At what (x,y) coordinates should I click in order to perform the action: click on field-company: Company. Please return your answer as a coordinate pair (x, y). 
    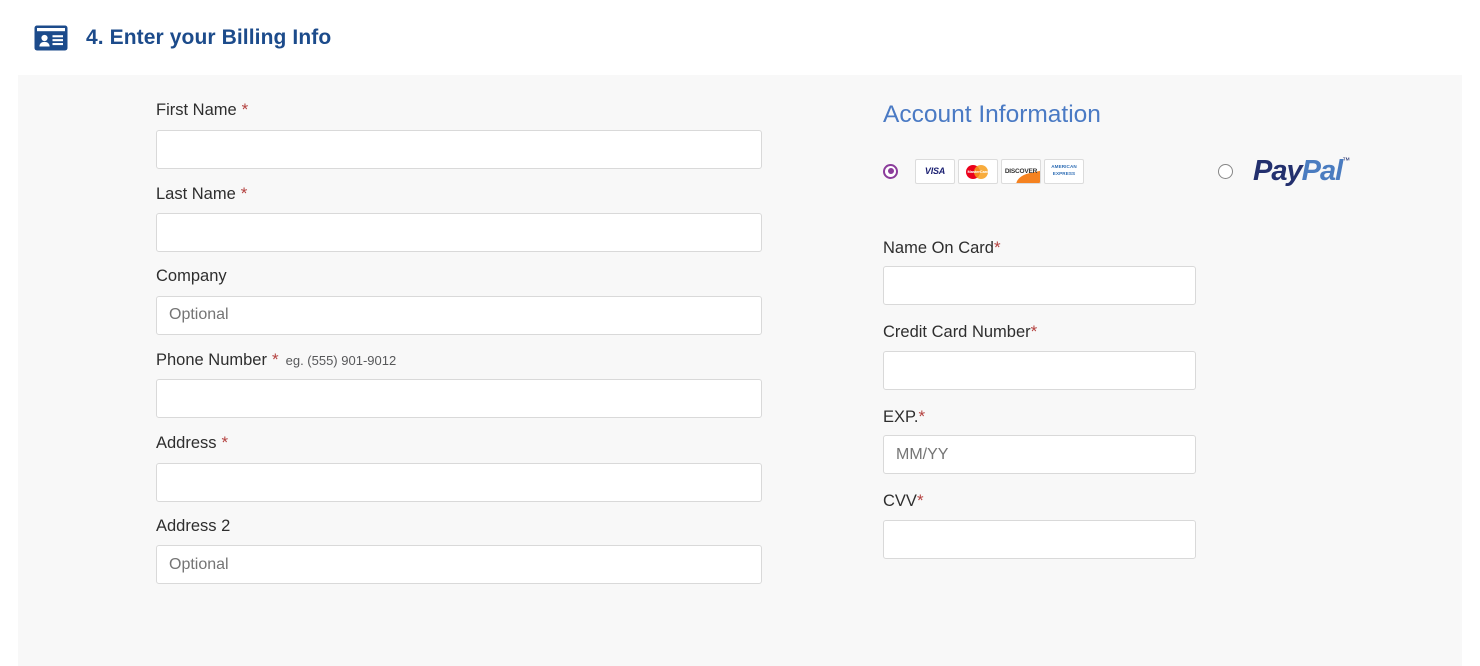
    Looking at the image, I should click on (510, 301).